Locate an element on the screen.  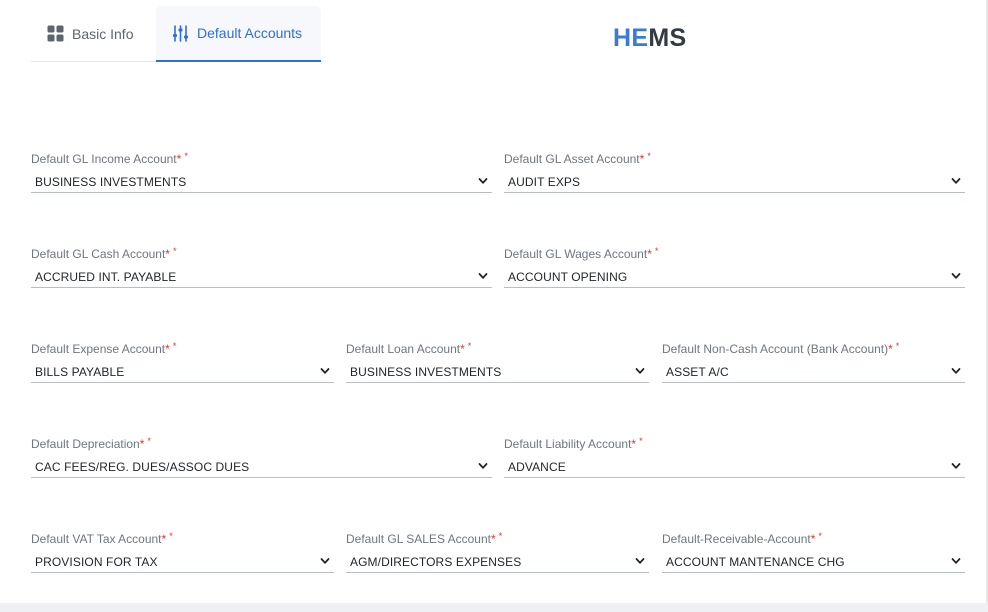
field-label: Default GL Asset Account* * is located at coordinates (577, 158).